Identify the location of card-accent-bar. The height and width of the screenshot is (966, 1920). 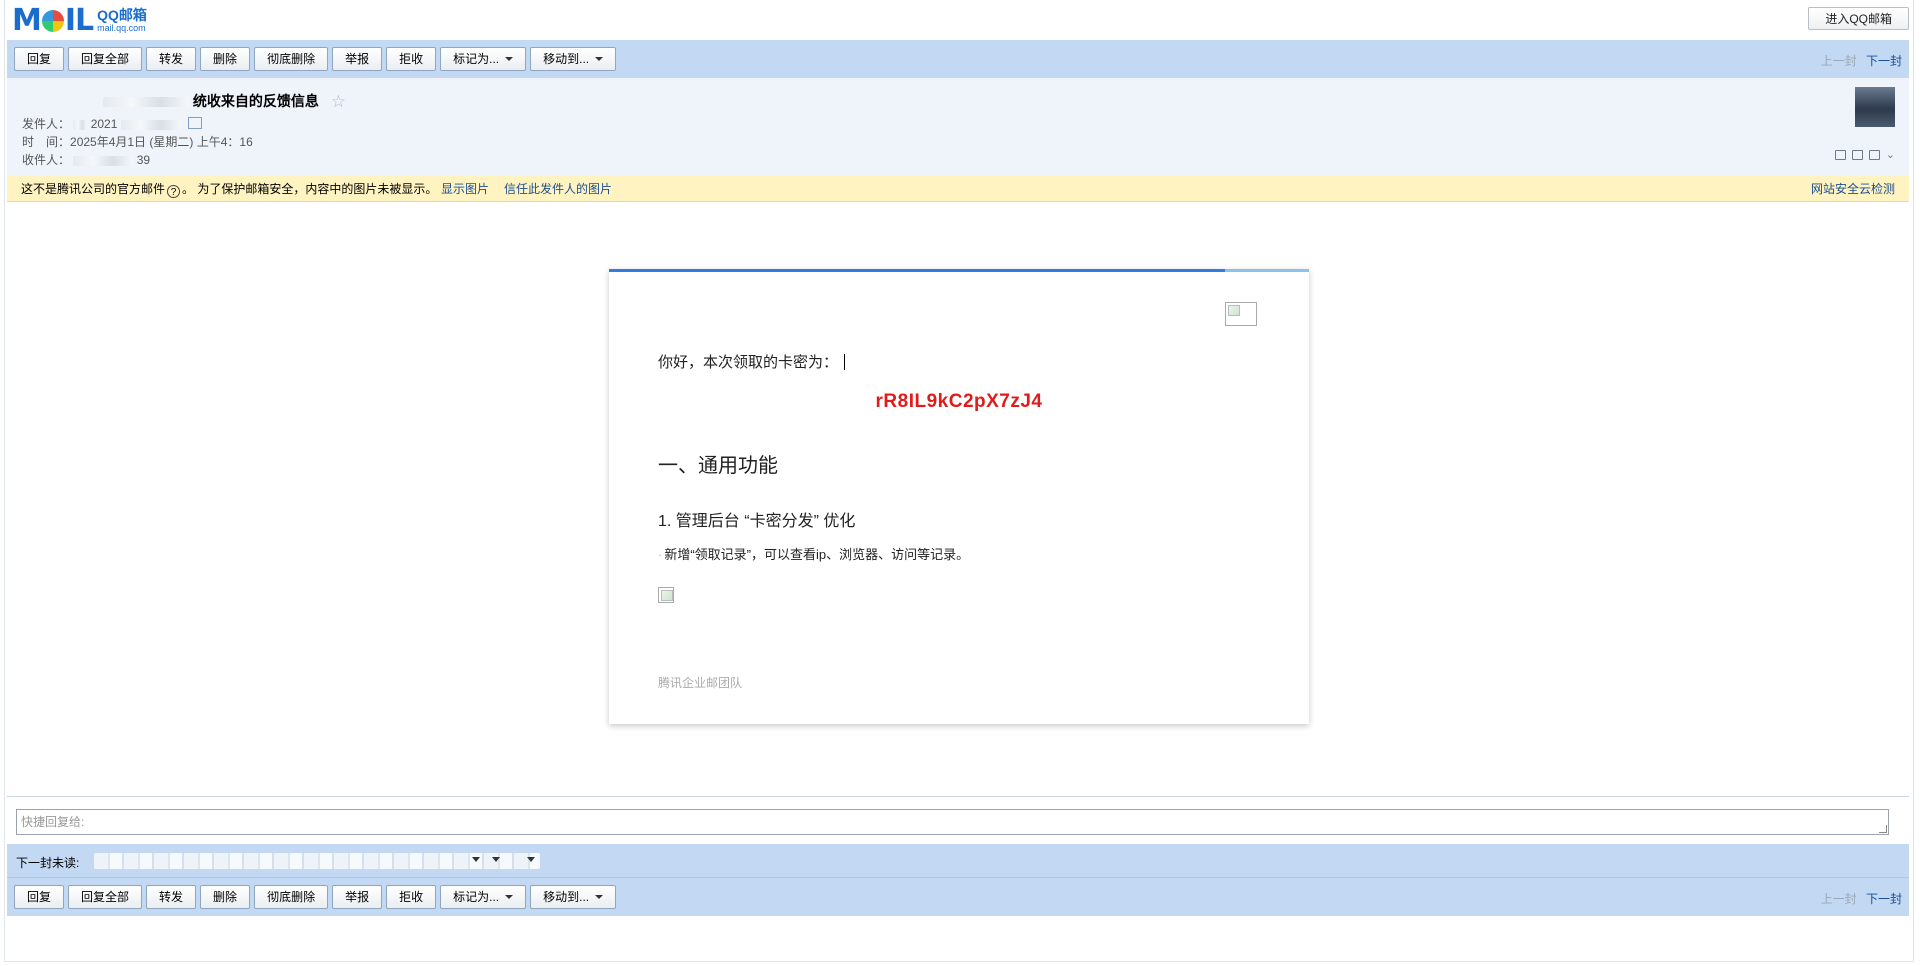
(917, 270).